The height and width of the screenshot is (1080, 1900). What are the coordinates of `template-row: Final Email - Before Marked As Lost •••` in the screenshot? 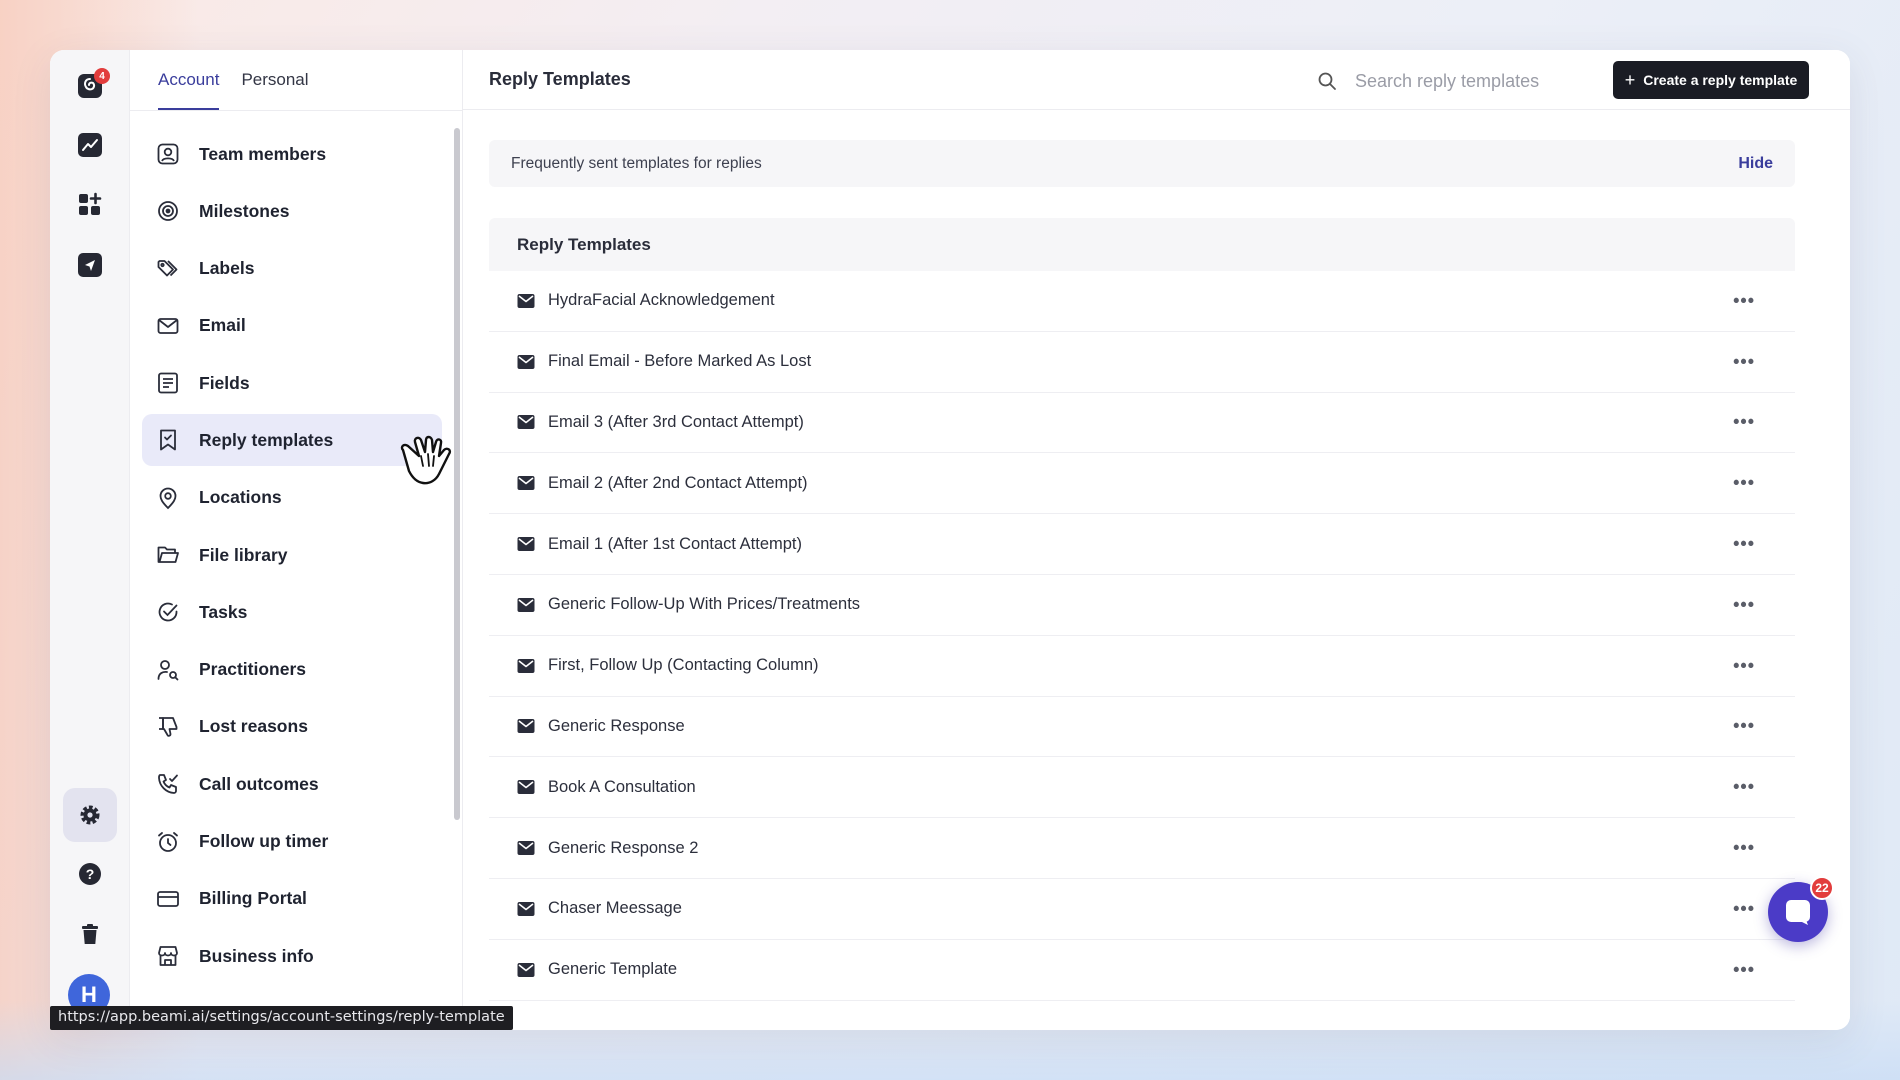 It's located at (1142, 362).